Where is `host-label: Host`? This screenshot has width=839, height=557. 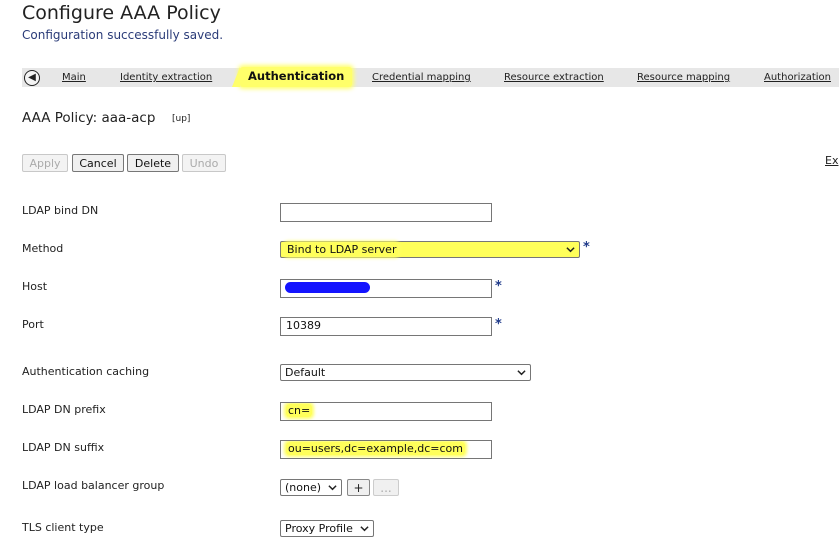
host-label: Host is located at coordinates (35, 286).